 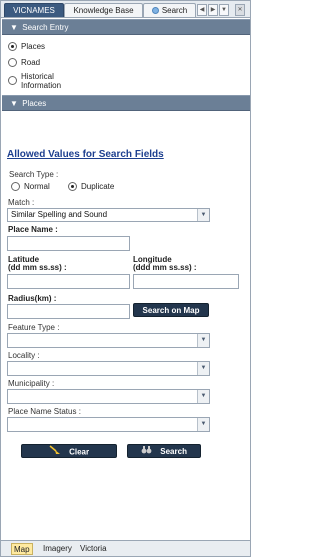 I want to click on radio-duplicate: Duplicate, so click(x=91, y=186).